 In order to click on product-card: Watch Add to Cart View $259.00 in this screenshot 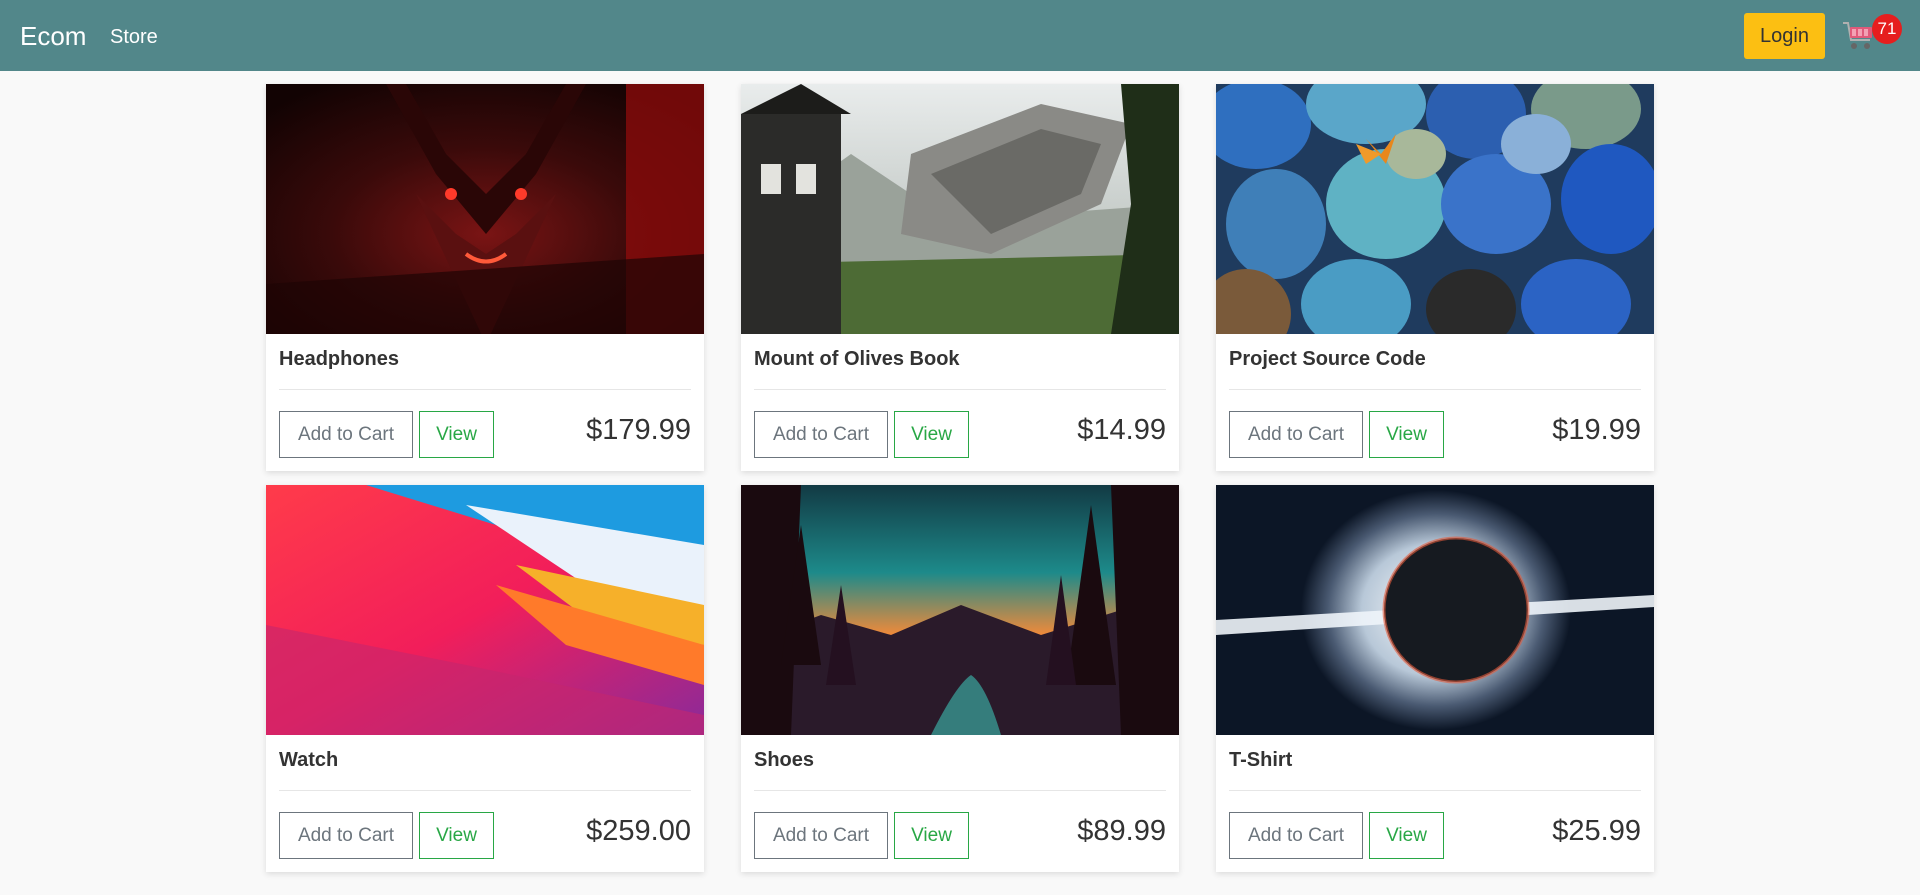, I will do `click(485, 678)`.